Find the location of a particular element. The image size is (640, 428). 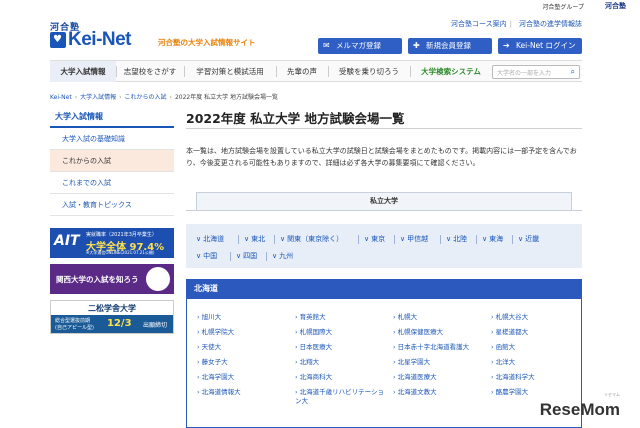

kansai-banner: 関西大学の入試を知ろう is located at coordinates (112, 279).